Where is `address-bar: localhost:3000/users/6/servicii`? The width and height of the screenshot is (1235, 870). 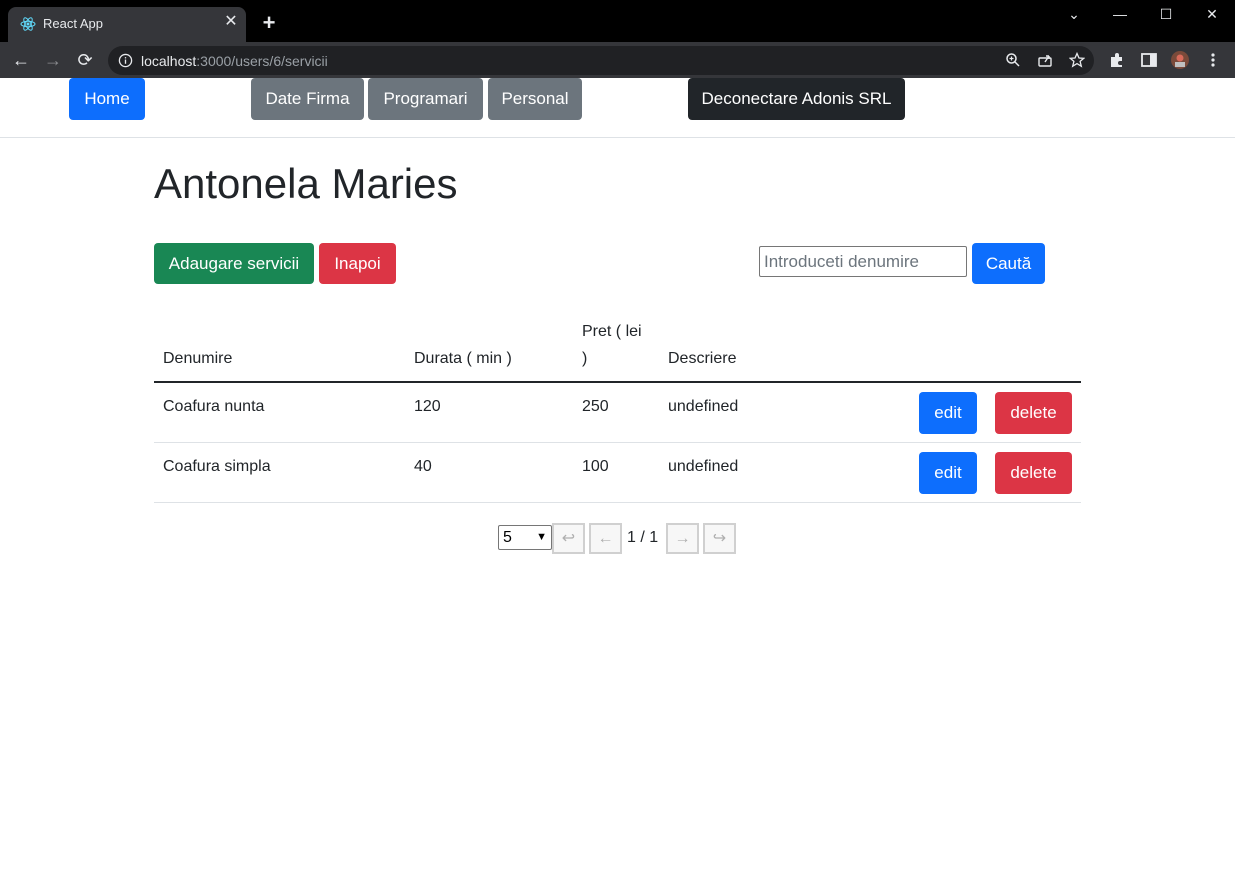 address-bar: localhost:3000/users/6/servicii is located at coordinates (601, 60).